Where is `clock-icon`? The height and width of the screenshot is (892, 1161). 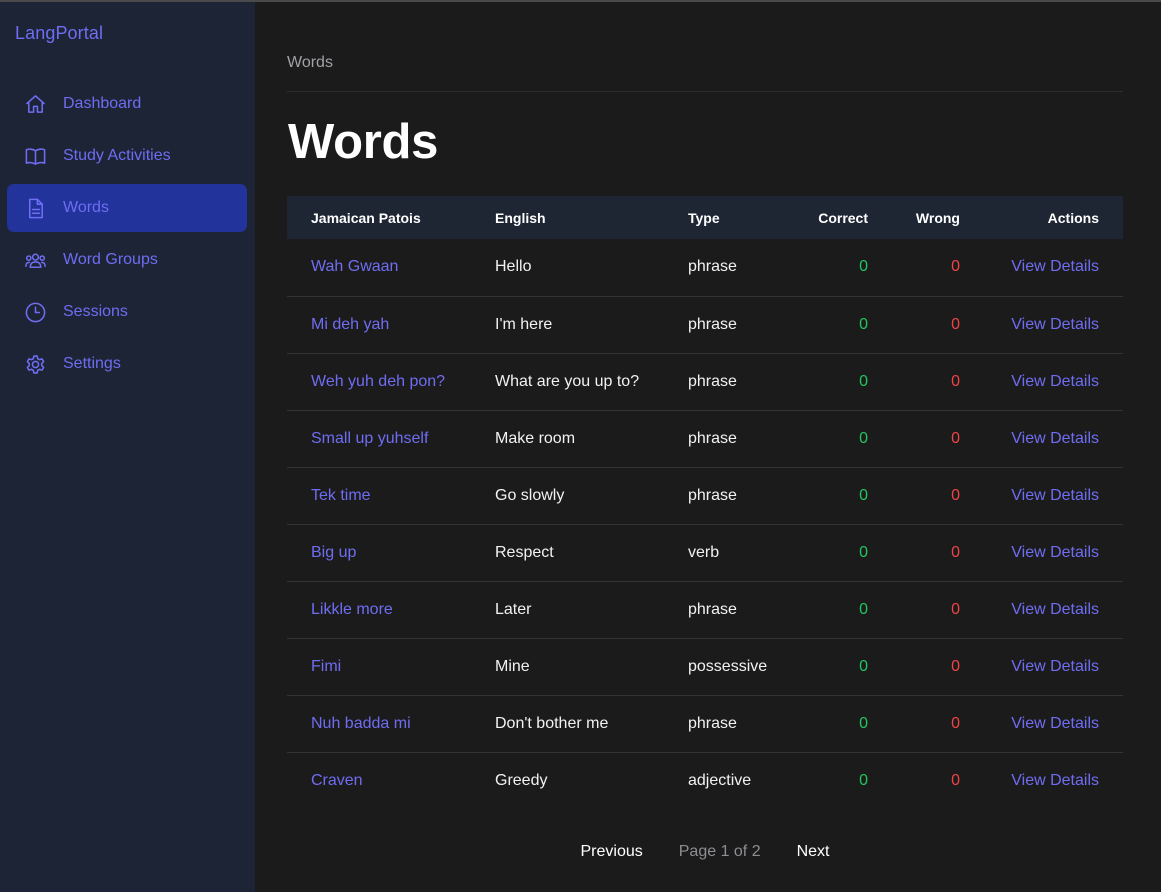 clock-icon is located at coordinates (35, 312).